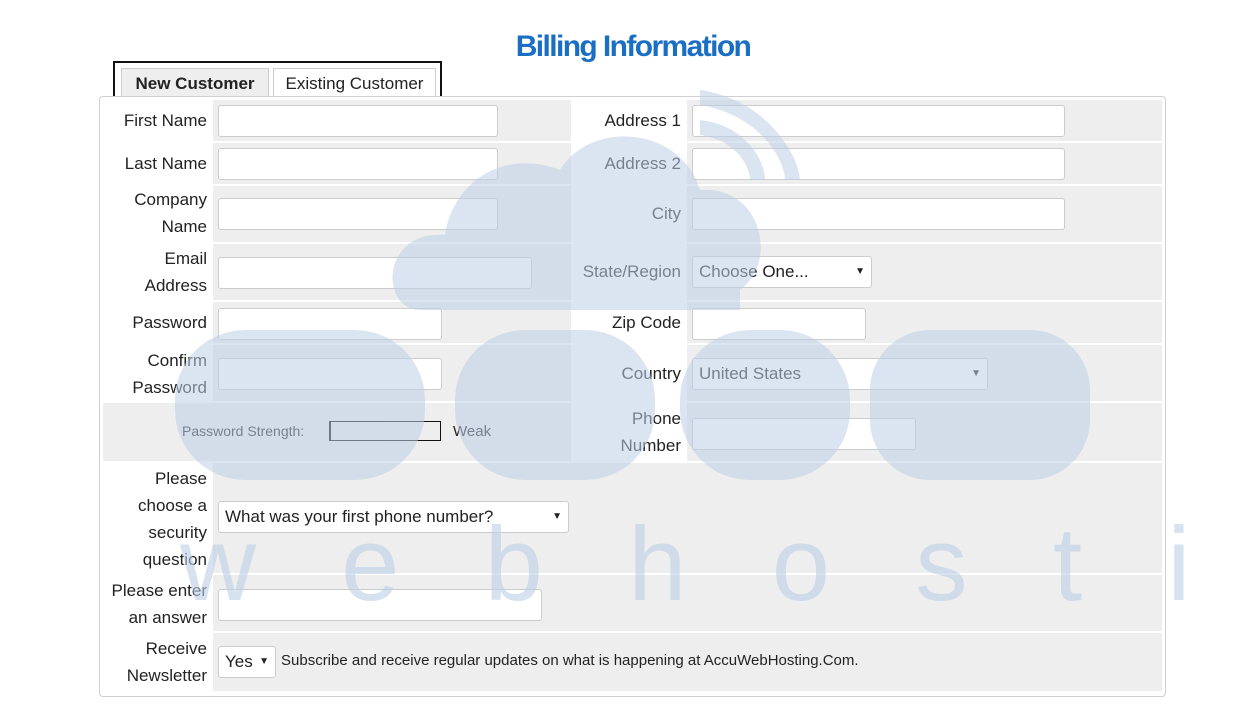  I want to click on address1-input, so click(878, 121).